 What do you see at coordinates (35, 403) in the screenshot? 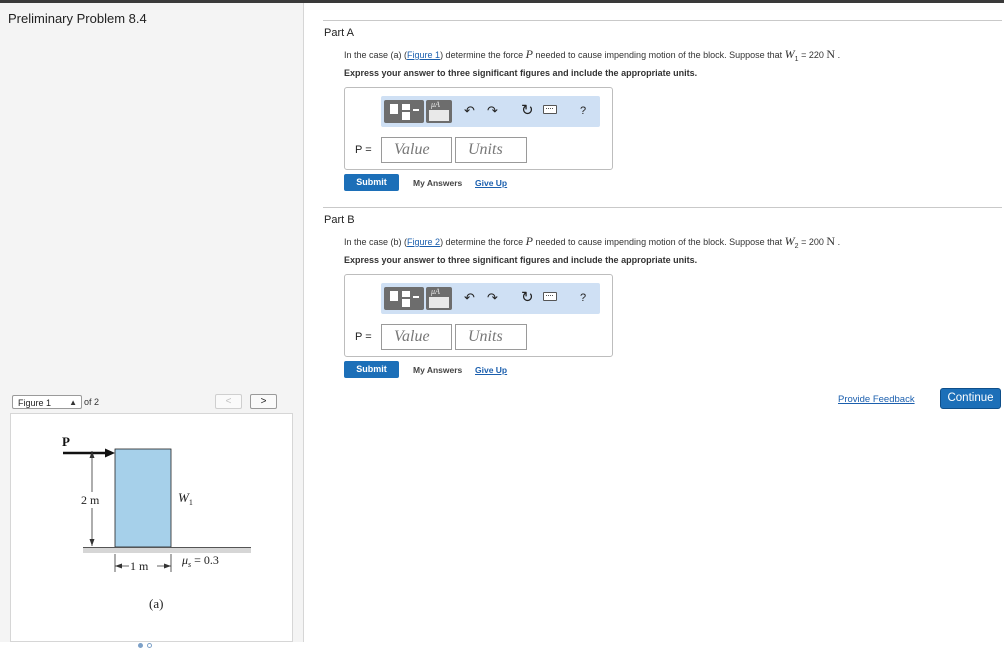
I see `figure-select-value: Figure 1` at bounding box center [35, 403].